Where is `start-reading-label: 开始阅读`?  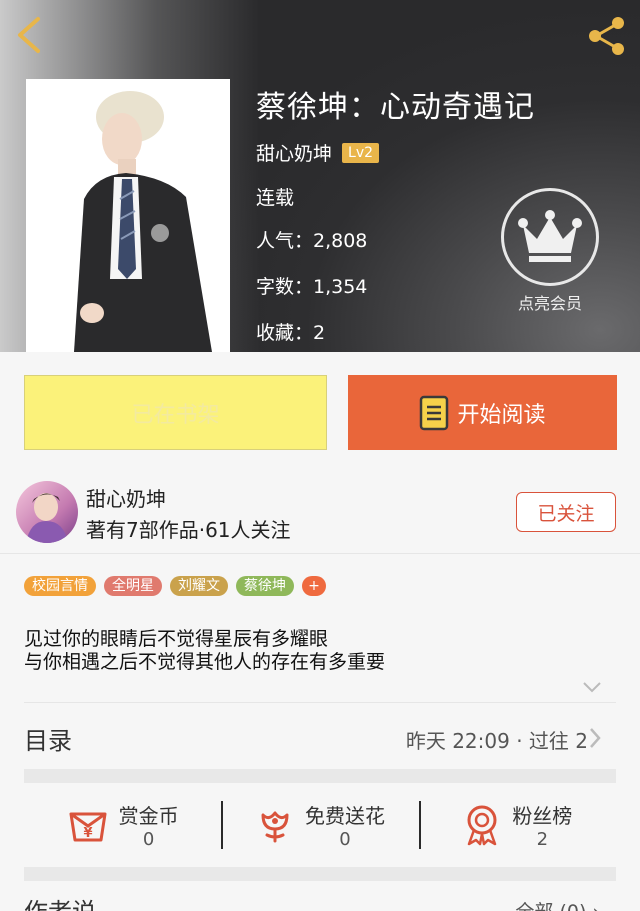
start-reading-label: 开始阅读 is located at coordinates (501, 415).